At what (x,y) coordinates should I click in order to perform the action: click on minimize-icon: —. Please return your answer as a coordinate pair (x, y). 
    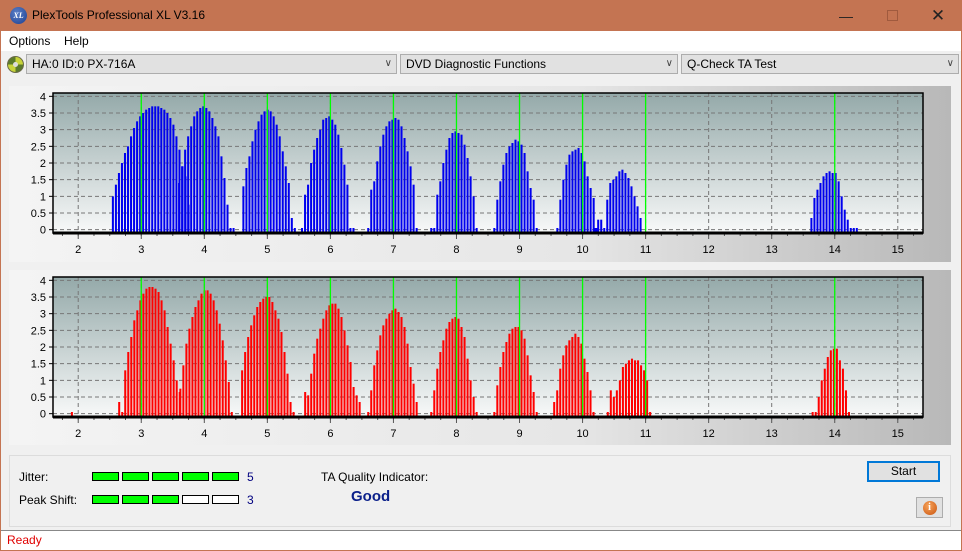
    Looking at the image, I should click on (846, 15).